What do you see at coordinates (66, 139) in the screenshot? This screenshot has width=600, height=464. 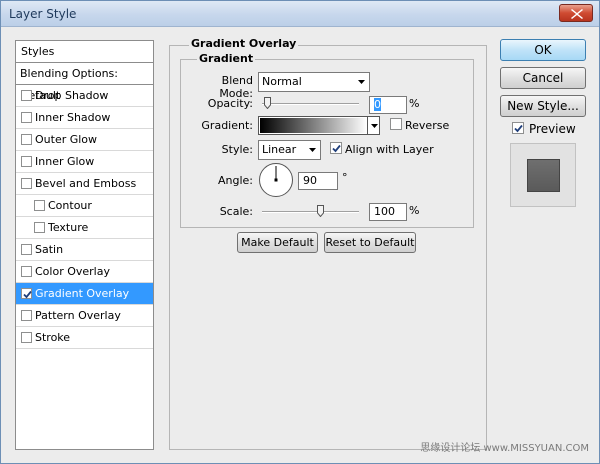 I see `style-item-label: Outer Glow` at bounding box center [66, 139].